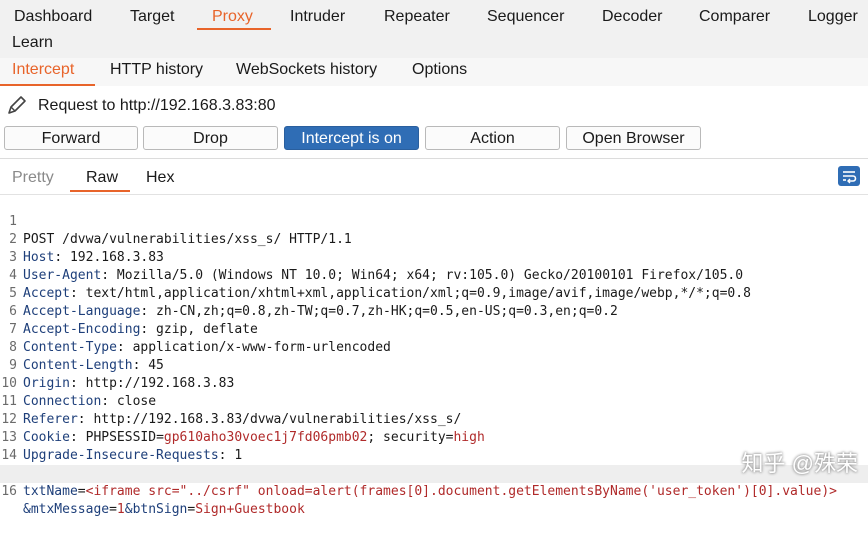 The height and width of the screenshot is (537, 868). I want to click on tab-intercept: Intercept, so click(43, 70).